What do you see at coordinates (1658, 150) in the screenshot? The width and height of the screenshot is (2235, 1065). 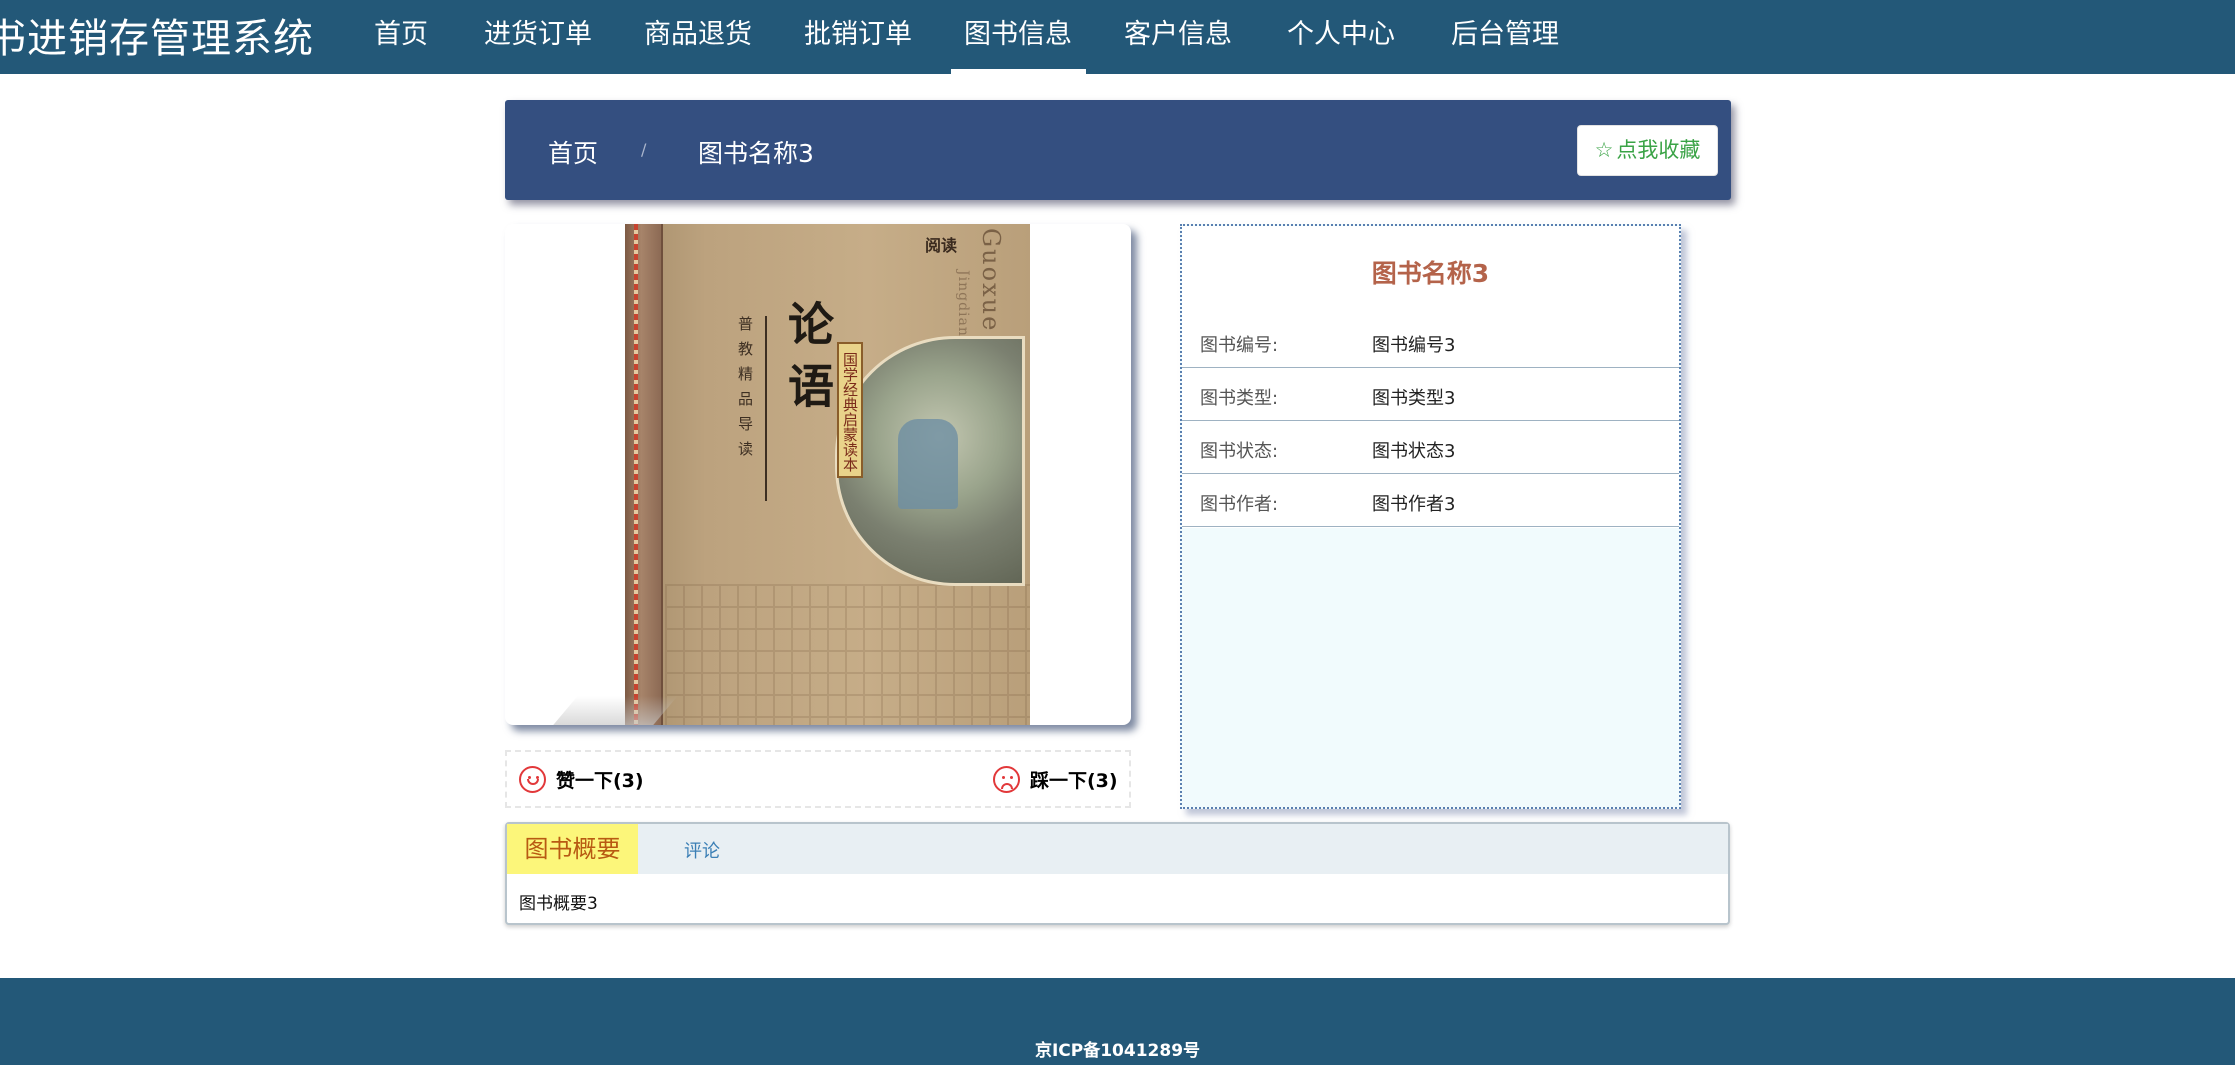 I see `favorite-button-label: 点我收藏` at bounding box center [1658, 150].